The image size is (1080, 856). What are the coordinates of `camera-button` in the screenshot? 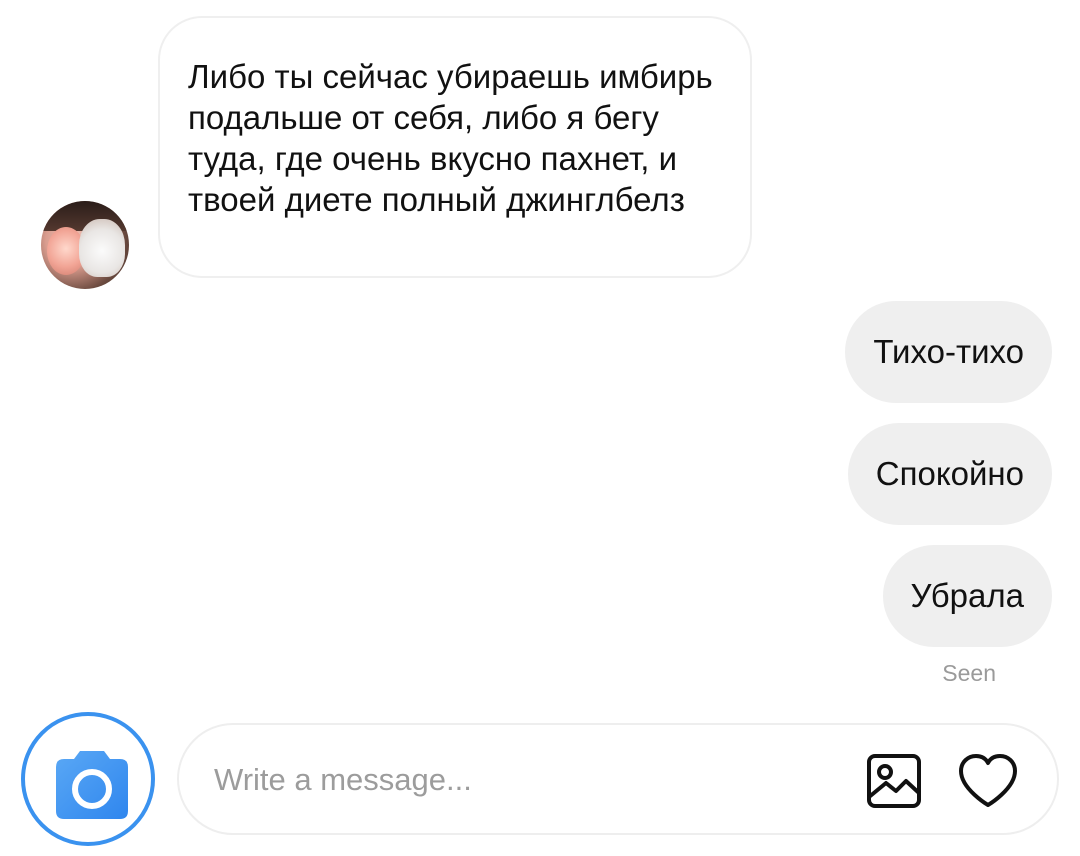 It's located at (88, 779).